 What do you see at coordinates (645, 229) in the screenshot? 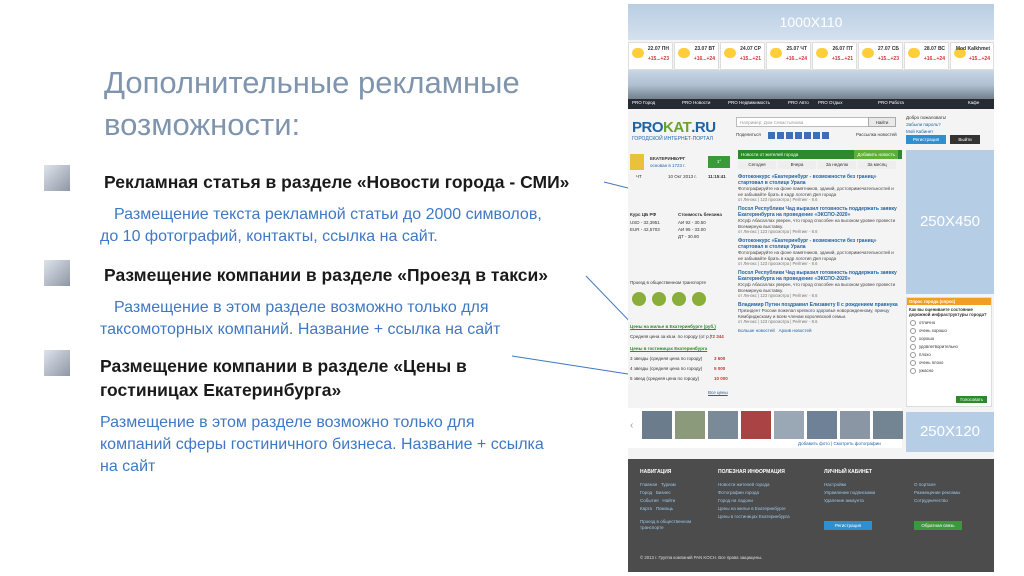
I see `rate-eur: EUR - 42,5703` at bounding box center [645, 229].